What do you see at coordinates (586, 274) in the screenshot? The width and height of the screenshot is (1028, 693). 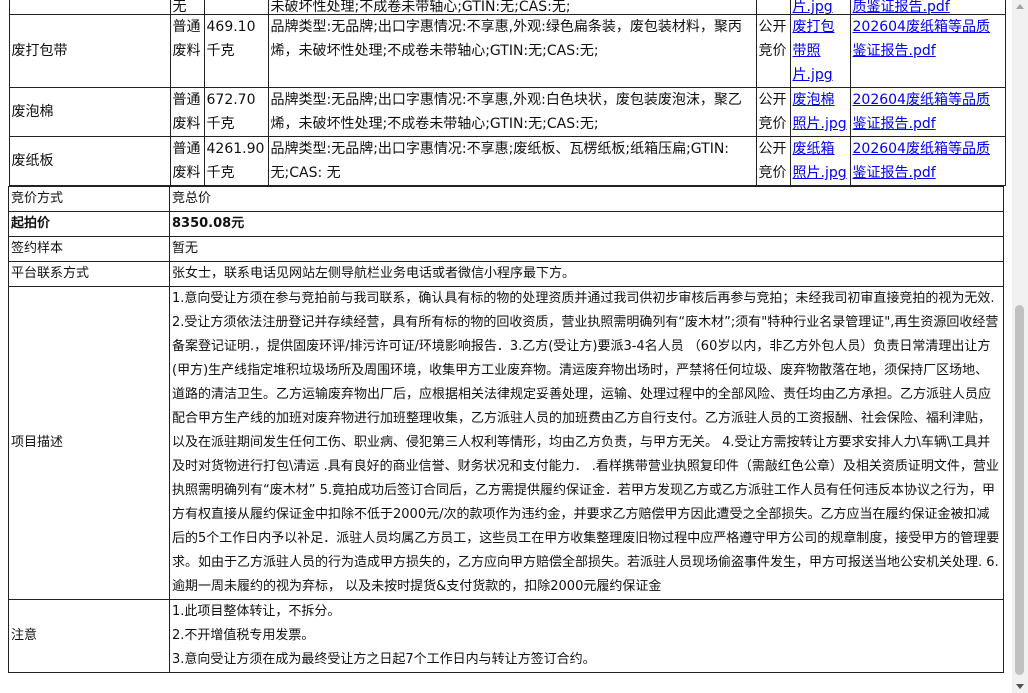 I see `row-value: 张女士，联系电话见网站左侧导航栏业务电话或者微信小程序最下方。` at bounding box center [586, 274].